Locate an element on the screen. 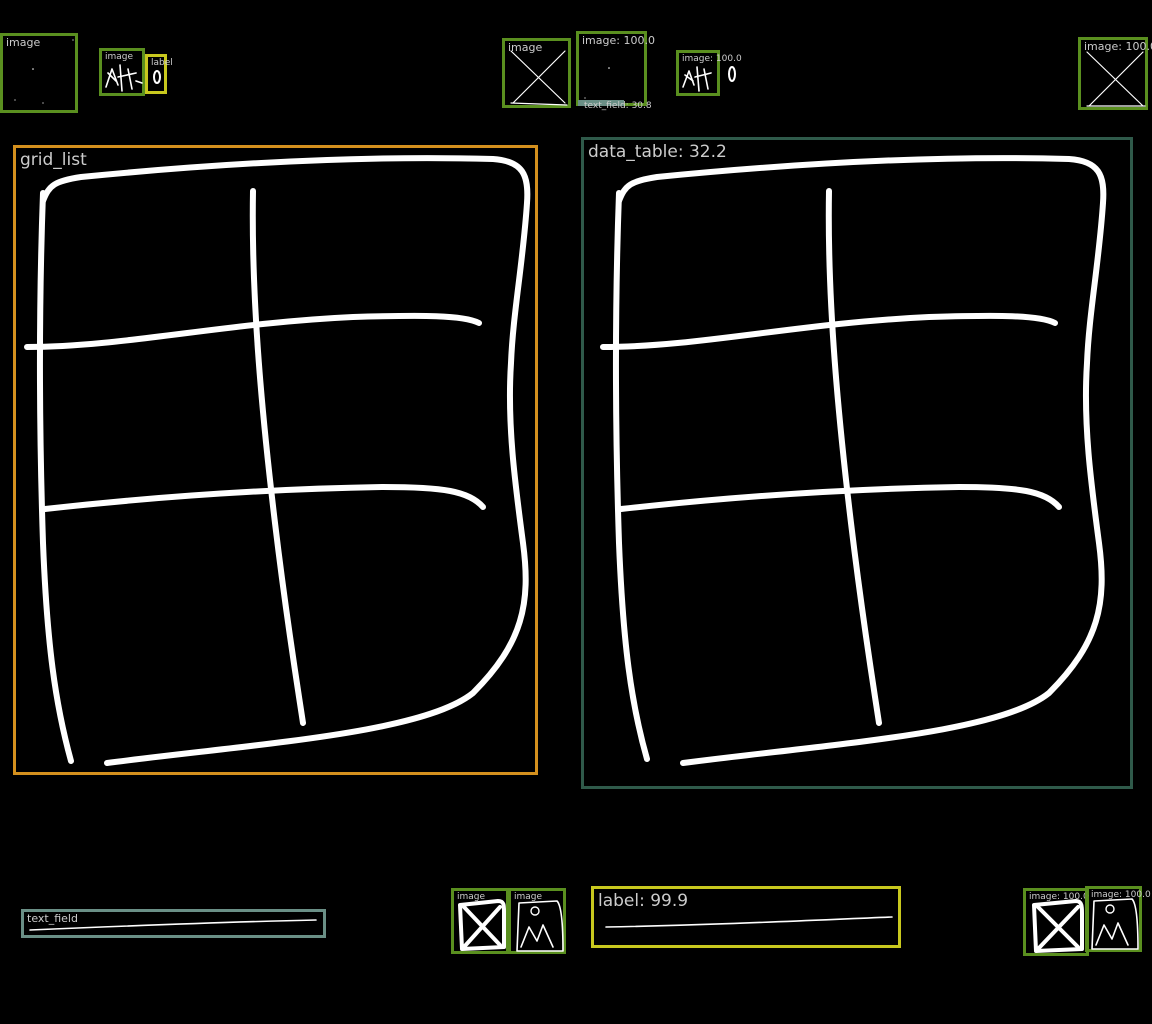  top-text-field: text_field: 30.8 is located at coordinates (615, 105).